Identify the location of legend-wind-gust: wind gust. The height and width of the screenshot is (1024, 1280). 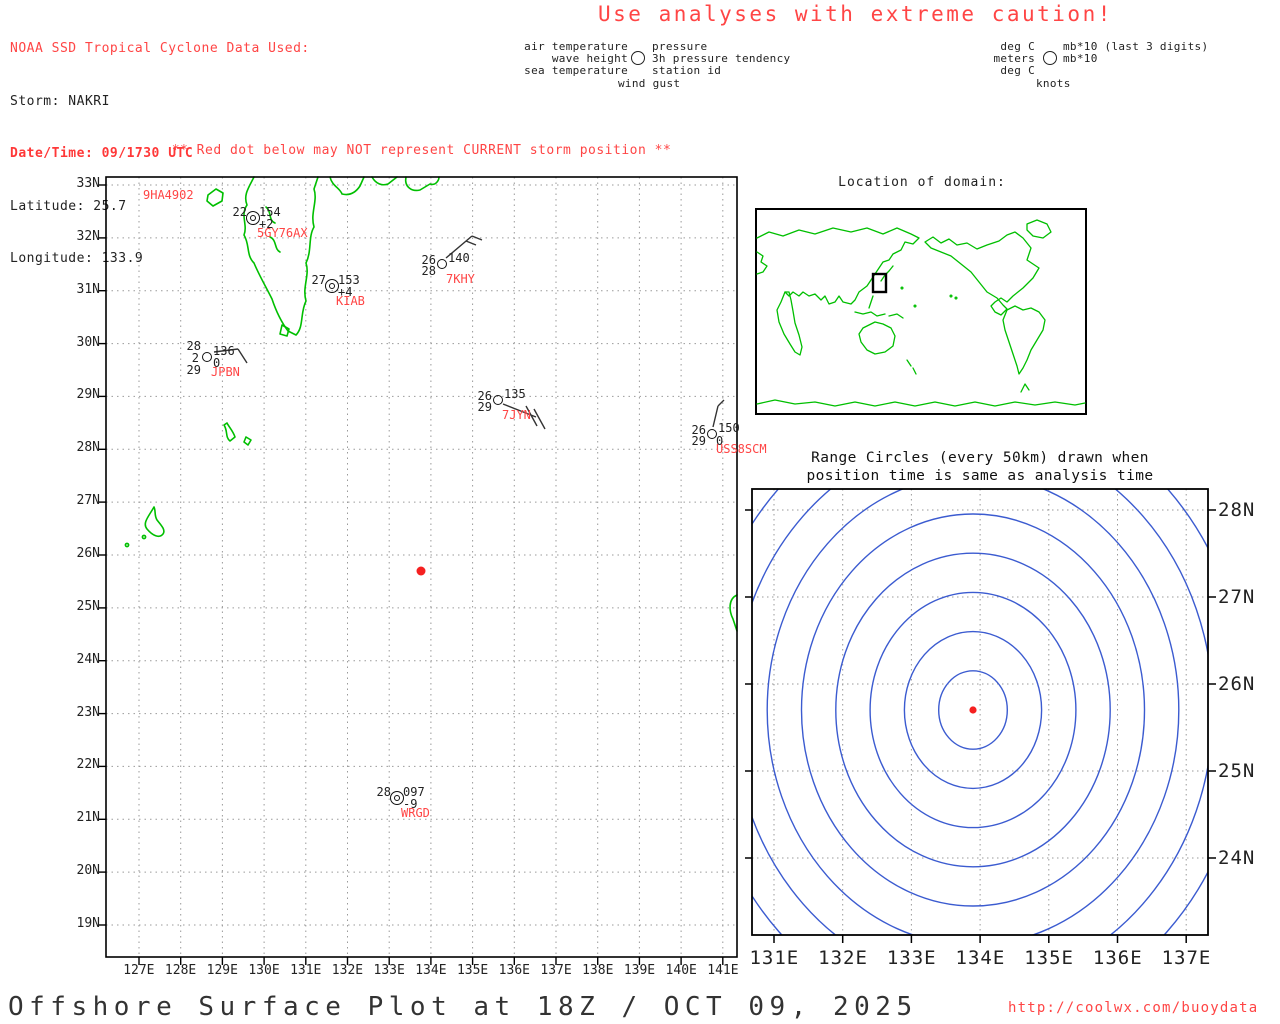
(649, 83).